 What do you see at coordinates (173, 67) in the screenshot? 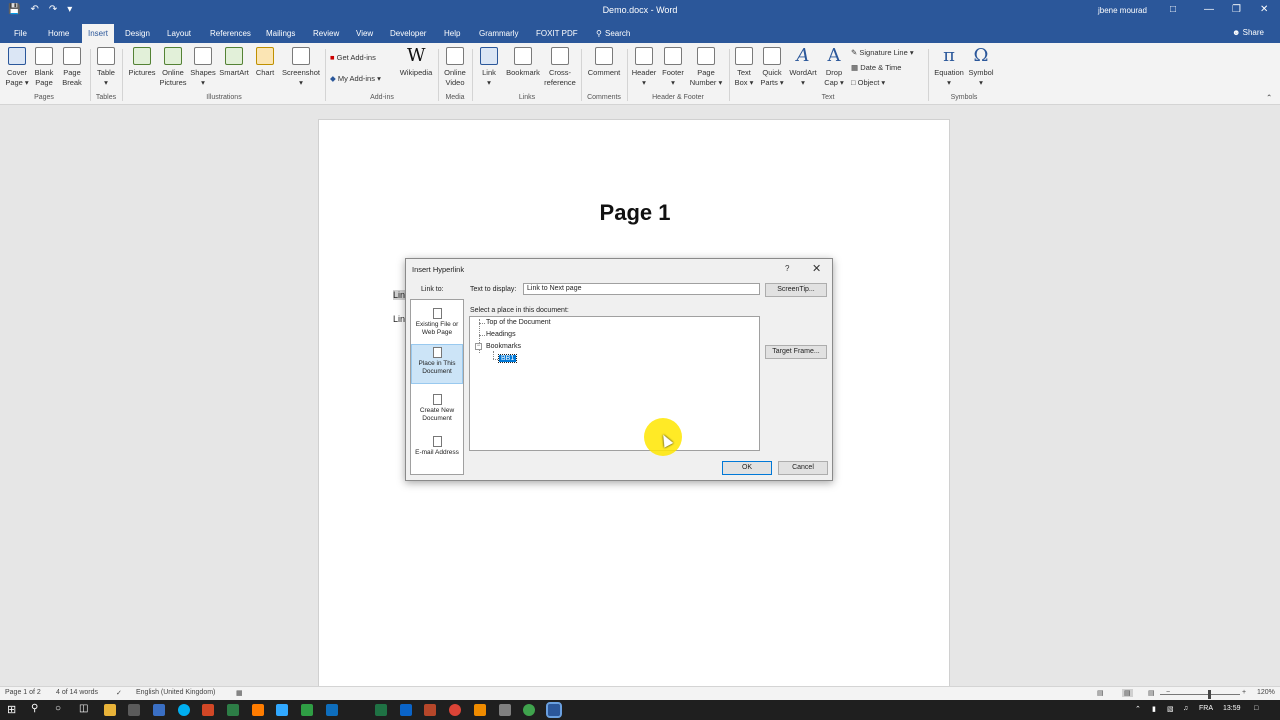
I see `online-pictures-button: Online Pictures` at bounding box center [173, 67].